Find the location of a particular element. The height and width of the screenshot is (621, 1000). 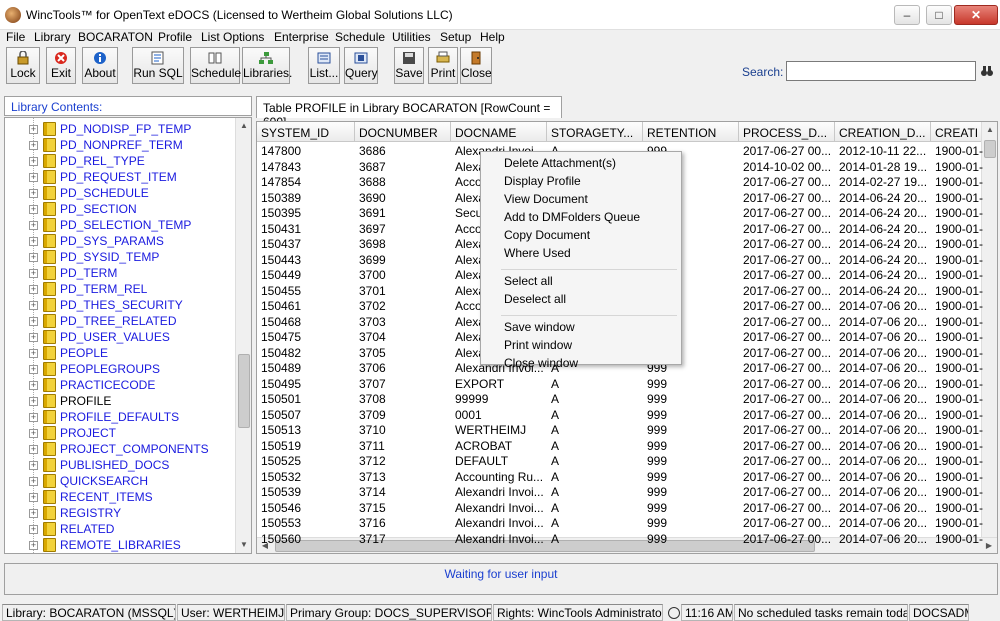

schedule-button: Schedule is located at coordinates (215, 65).